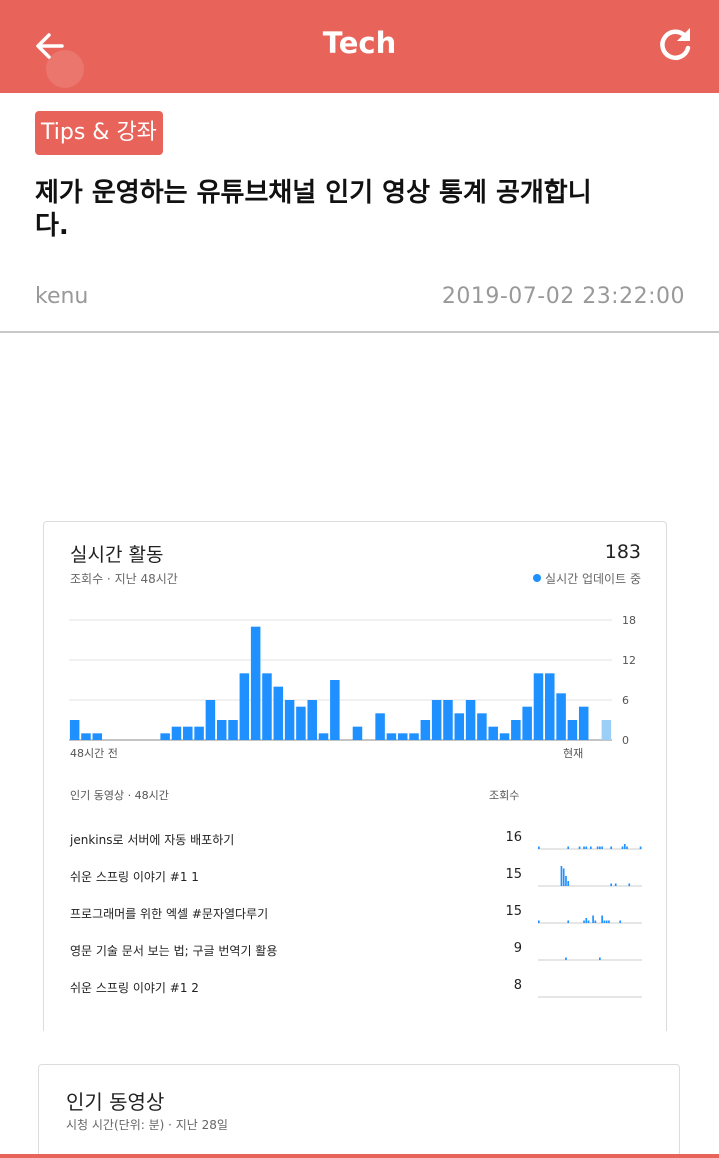 The image size is (719, 1158). I want to click on video-views: 16, so click(513, 837).